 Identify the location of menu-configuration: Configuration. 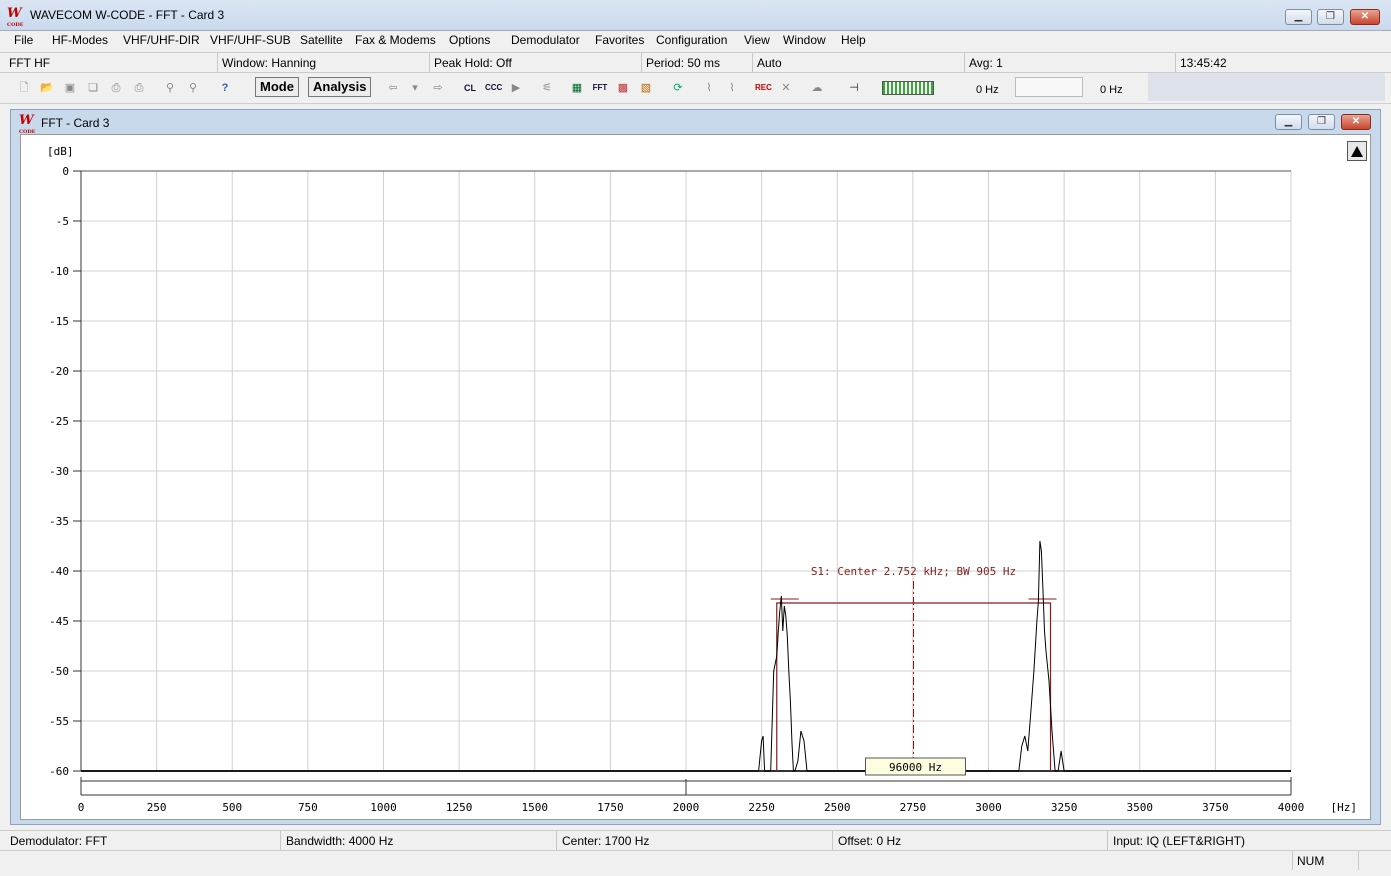
(691, 40).